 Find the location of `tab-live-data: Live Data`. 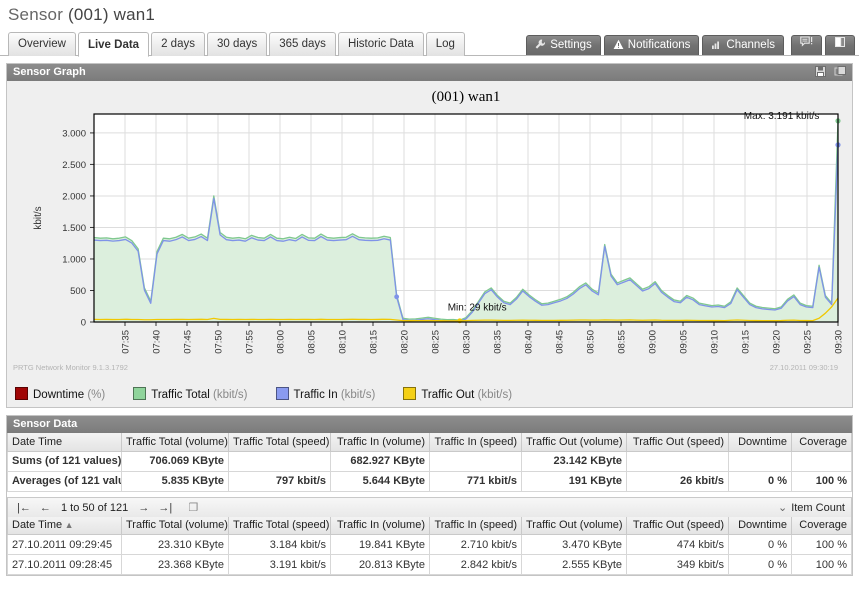

tab-live-data: Live Data is located at coordinates (113, 44).